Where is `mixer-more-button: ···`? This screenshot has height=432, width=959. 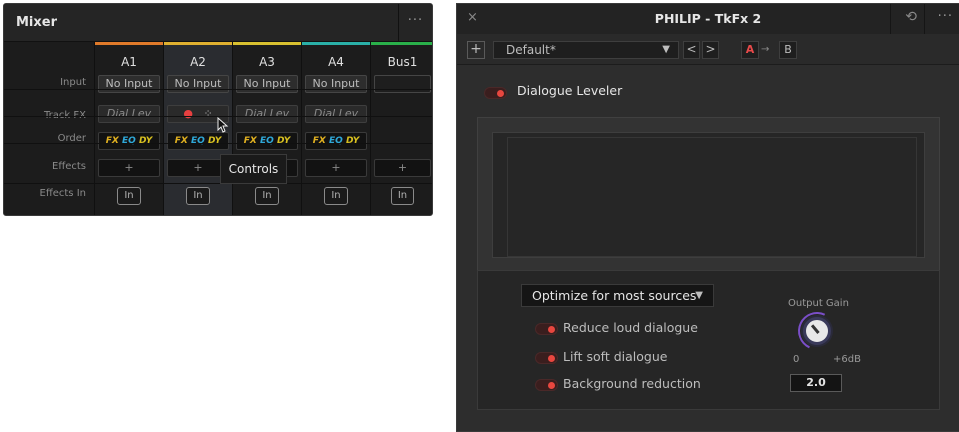 mixer-more-button: ··· is located at coordinates (415, 23).